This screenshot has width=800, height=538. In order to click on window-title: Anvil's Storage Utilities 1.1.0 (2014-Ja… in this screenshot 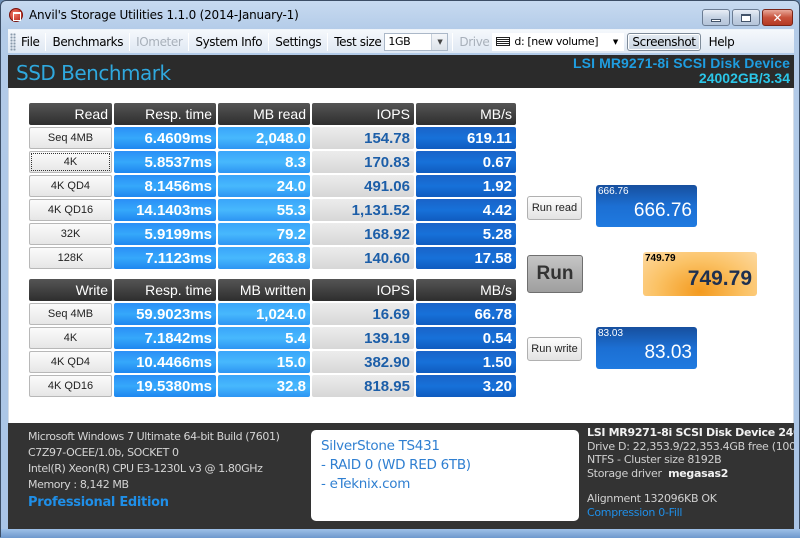, I will do `click(164, 15)`.